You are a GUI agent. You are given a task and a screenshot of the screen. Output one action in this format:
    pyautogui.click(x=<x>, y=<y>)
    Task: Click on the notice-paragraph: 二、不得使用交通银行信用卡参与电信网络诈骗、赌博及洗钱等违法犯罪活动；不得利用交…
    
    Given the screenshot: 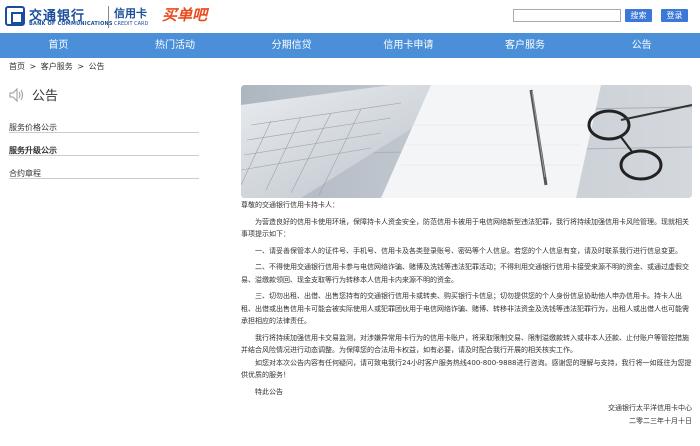 What is the action you would take?
    pyautogui.click(x=465, y=273)
    